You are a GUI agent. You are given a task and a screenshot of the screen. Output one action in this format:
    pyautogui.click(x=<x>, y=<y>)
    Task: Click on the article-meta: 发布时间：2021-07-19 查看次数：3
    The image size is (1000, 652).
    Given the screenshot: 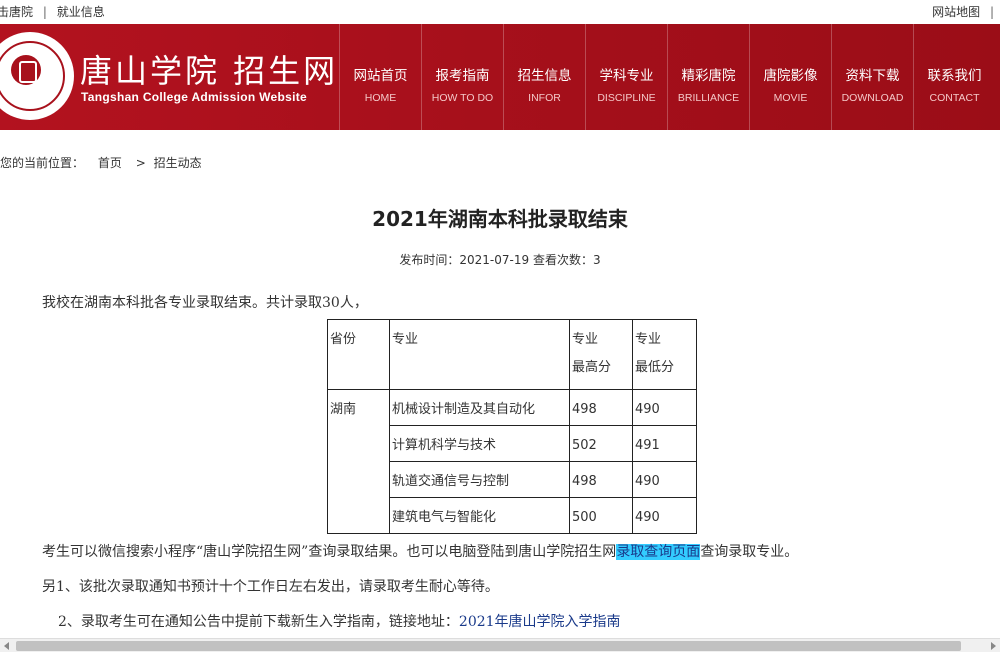 What is the action you would take?
    pyautogui.click(x=500, y=260)
    